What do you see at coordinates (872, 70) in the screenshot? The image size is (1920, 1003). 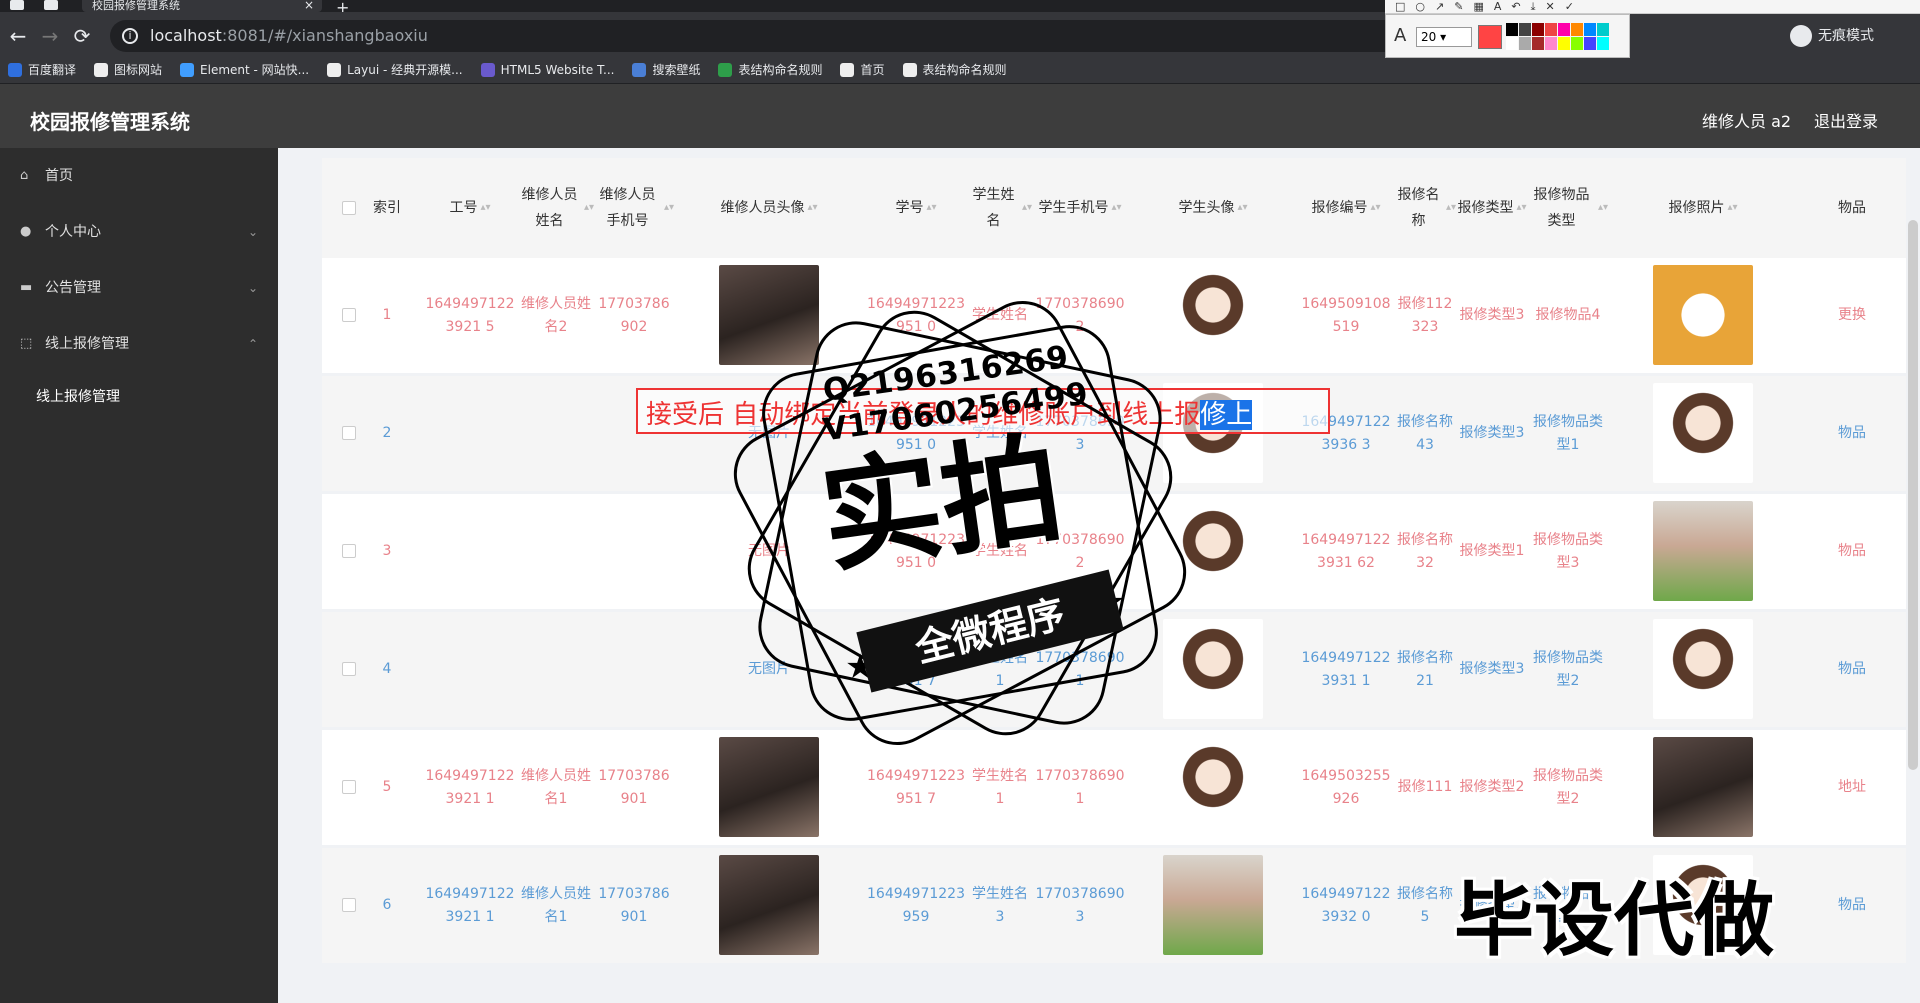 I see `bookmark-label: 首页` at bounding box center [872, 70].